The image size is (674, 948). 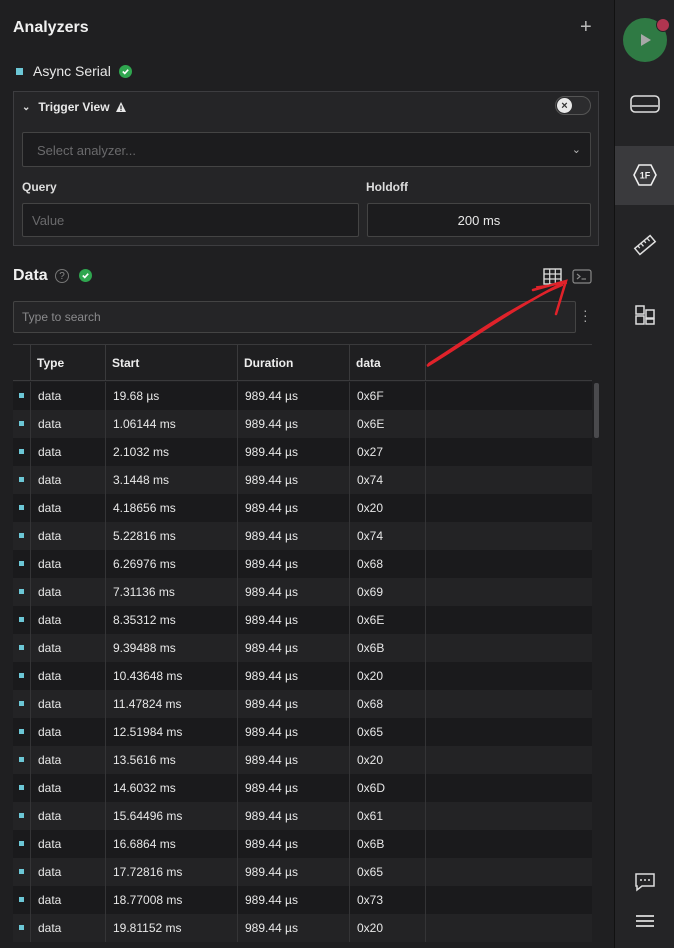 I want to click on trigger-view-header: ⌄ Trigger View, so click(x=74, y=107).